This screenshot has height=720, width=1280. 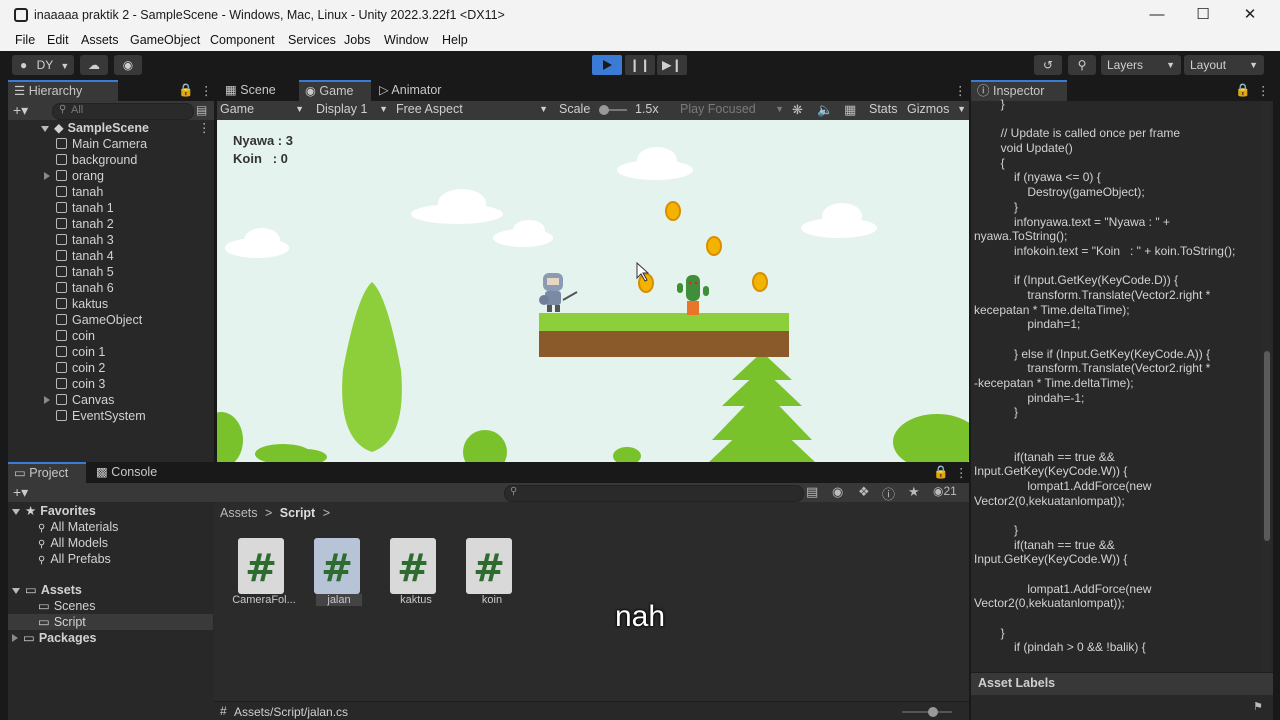 What do you see at coordinates (416, 572) in the screenshot?
I see `file-item: # kaktus` at bounding box center [416, 572].